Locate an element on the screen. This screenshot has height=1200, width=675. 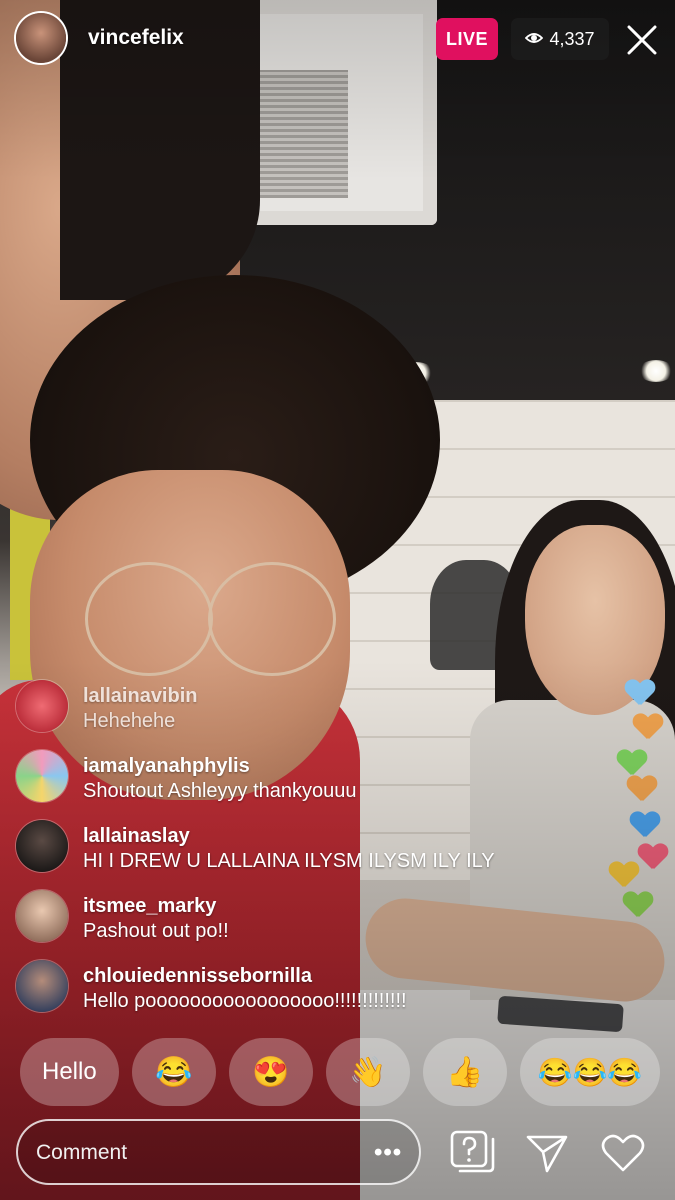
quick-reaction-thumbs-up: 👍 is located at coordinates (464, 1072).